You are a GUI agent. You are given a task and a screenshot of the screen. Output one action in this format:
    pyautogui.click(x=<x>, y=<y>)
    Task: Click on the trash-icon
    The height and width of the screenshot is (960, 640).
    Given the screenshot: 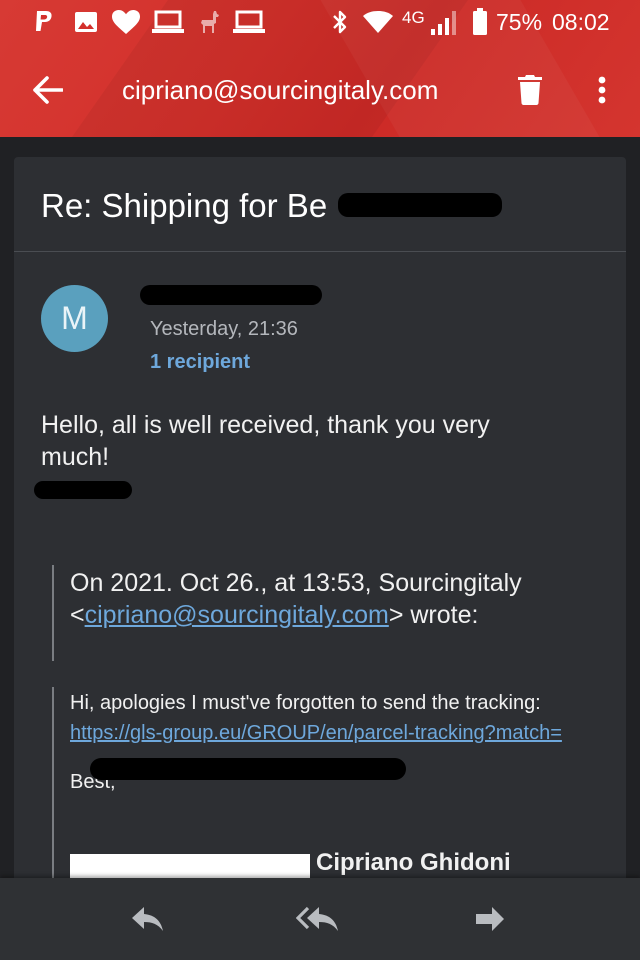 What is the action you would take?
    pyautogui.click(x=530, y=90)
    